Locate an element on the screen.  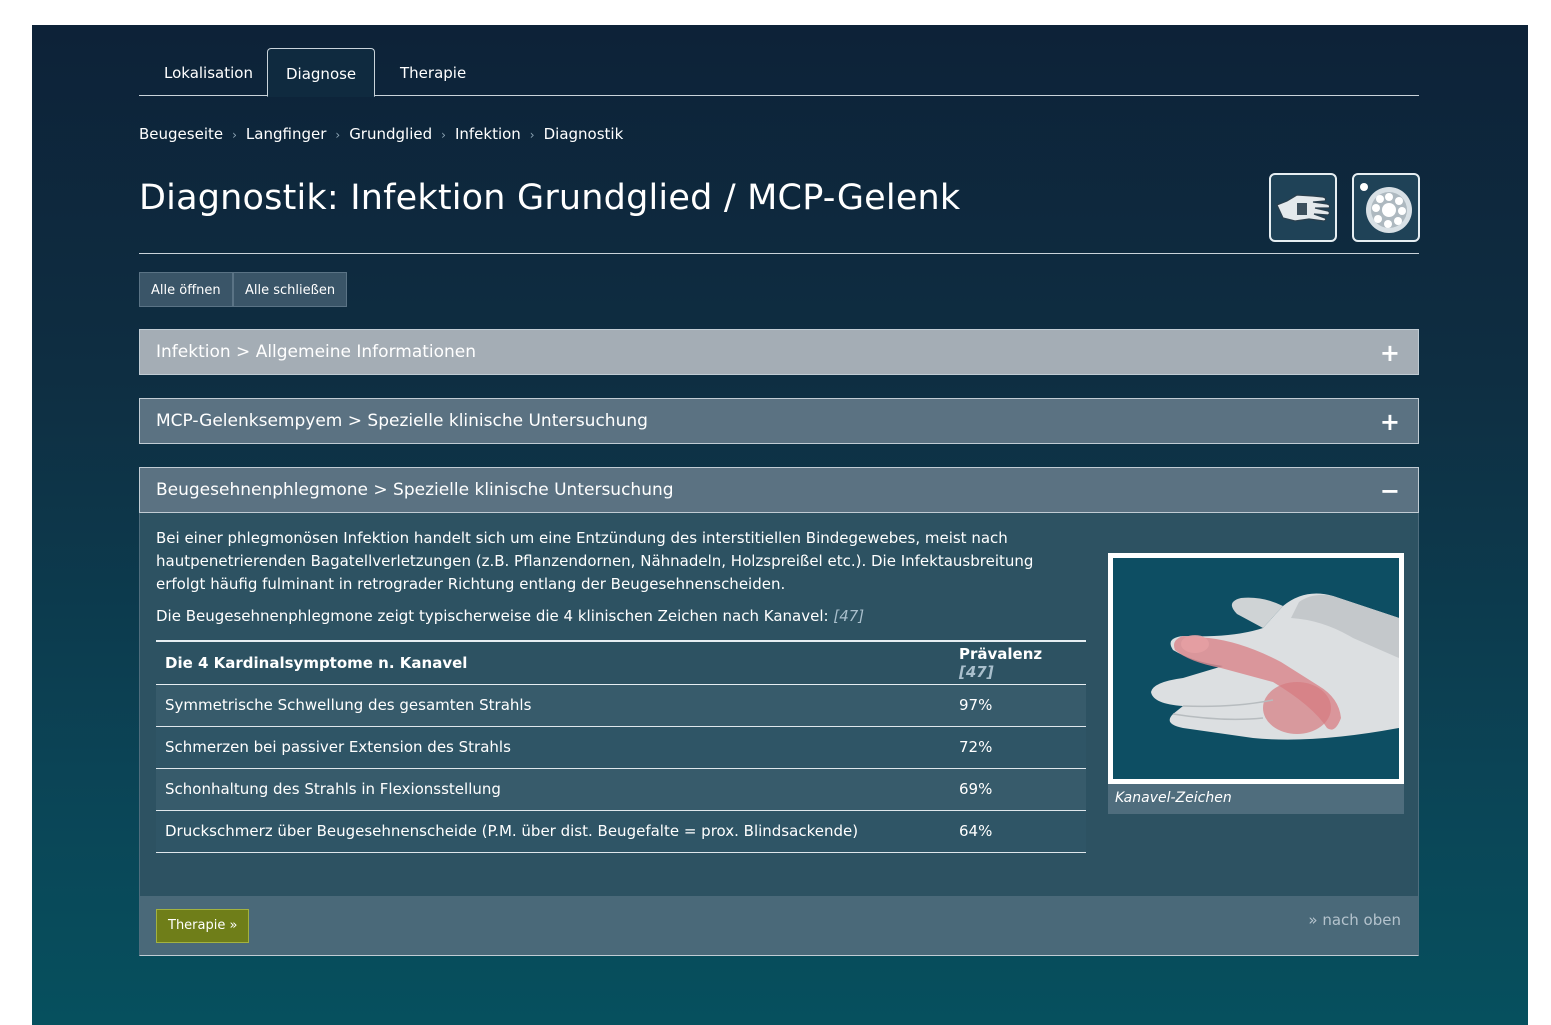
hand-icon-button is located at coordinates (1303, 207).